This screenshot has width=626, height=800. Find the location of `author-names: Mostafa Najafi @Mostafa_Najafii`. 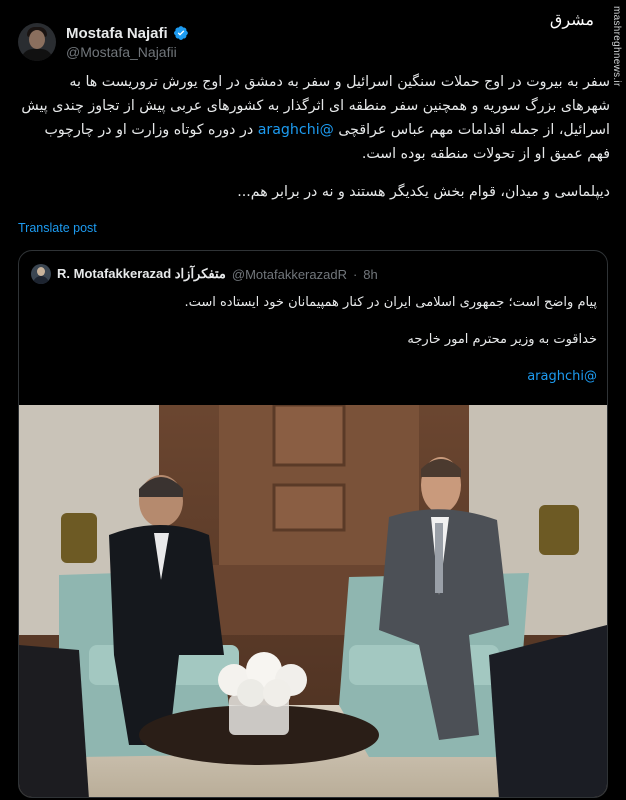

author-names: Mostafa Najafi @Mostafa_Najafii is located at coordinates (127, 42).